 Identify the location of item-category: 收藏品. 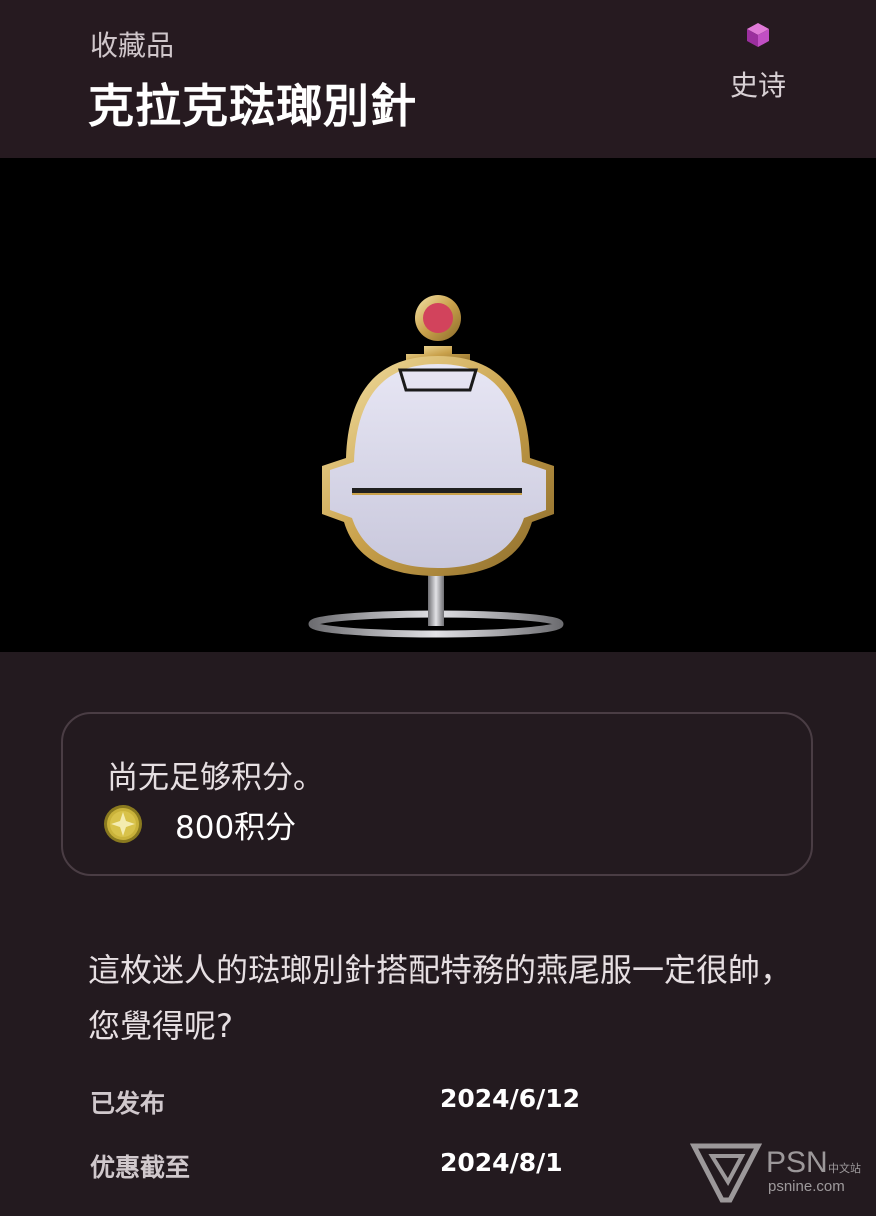
(132, 45).